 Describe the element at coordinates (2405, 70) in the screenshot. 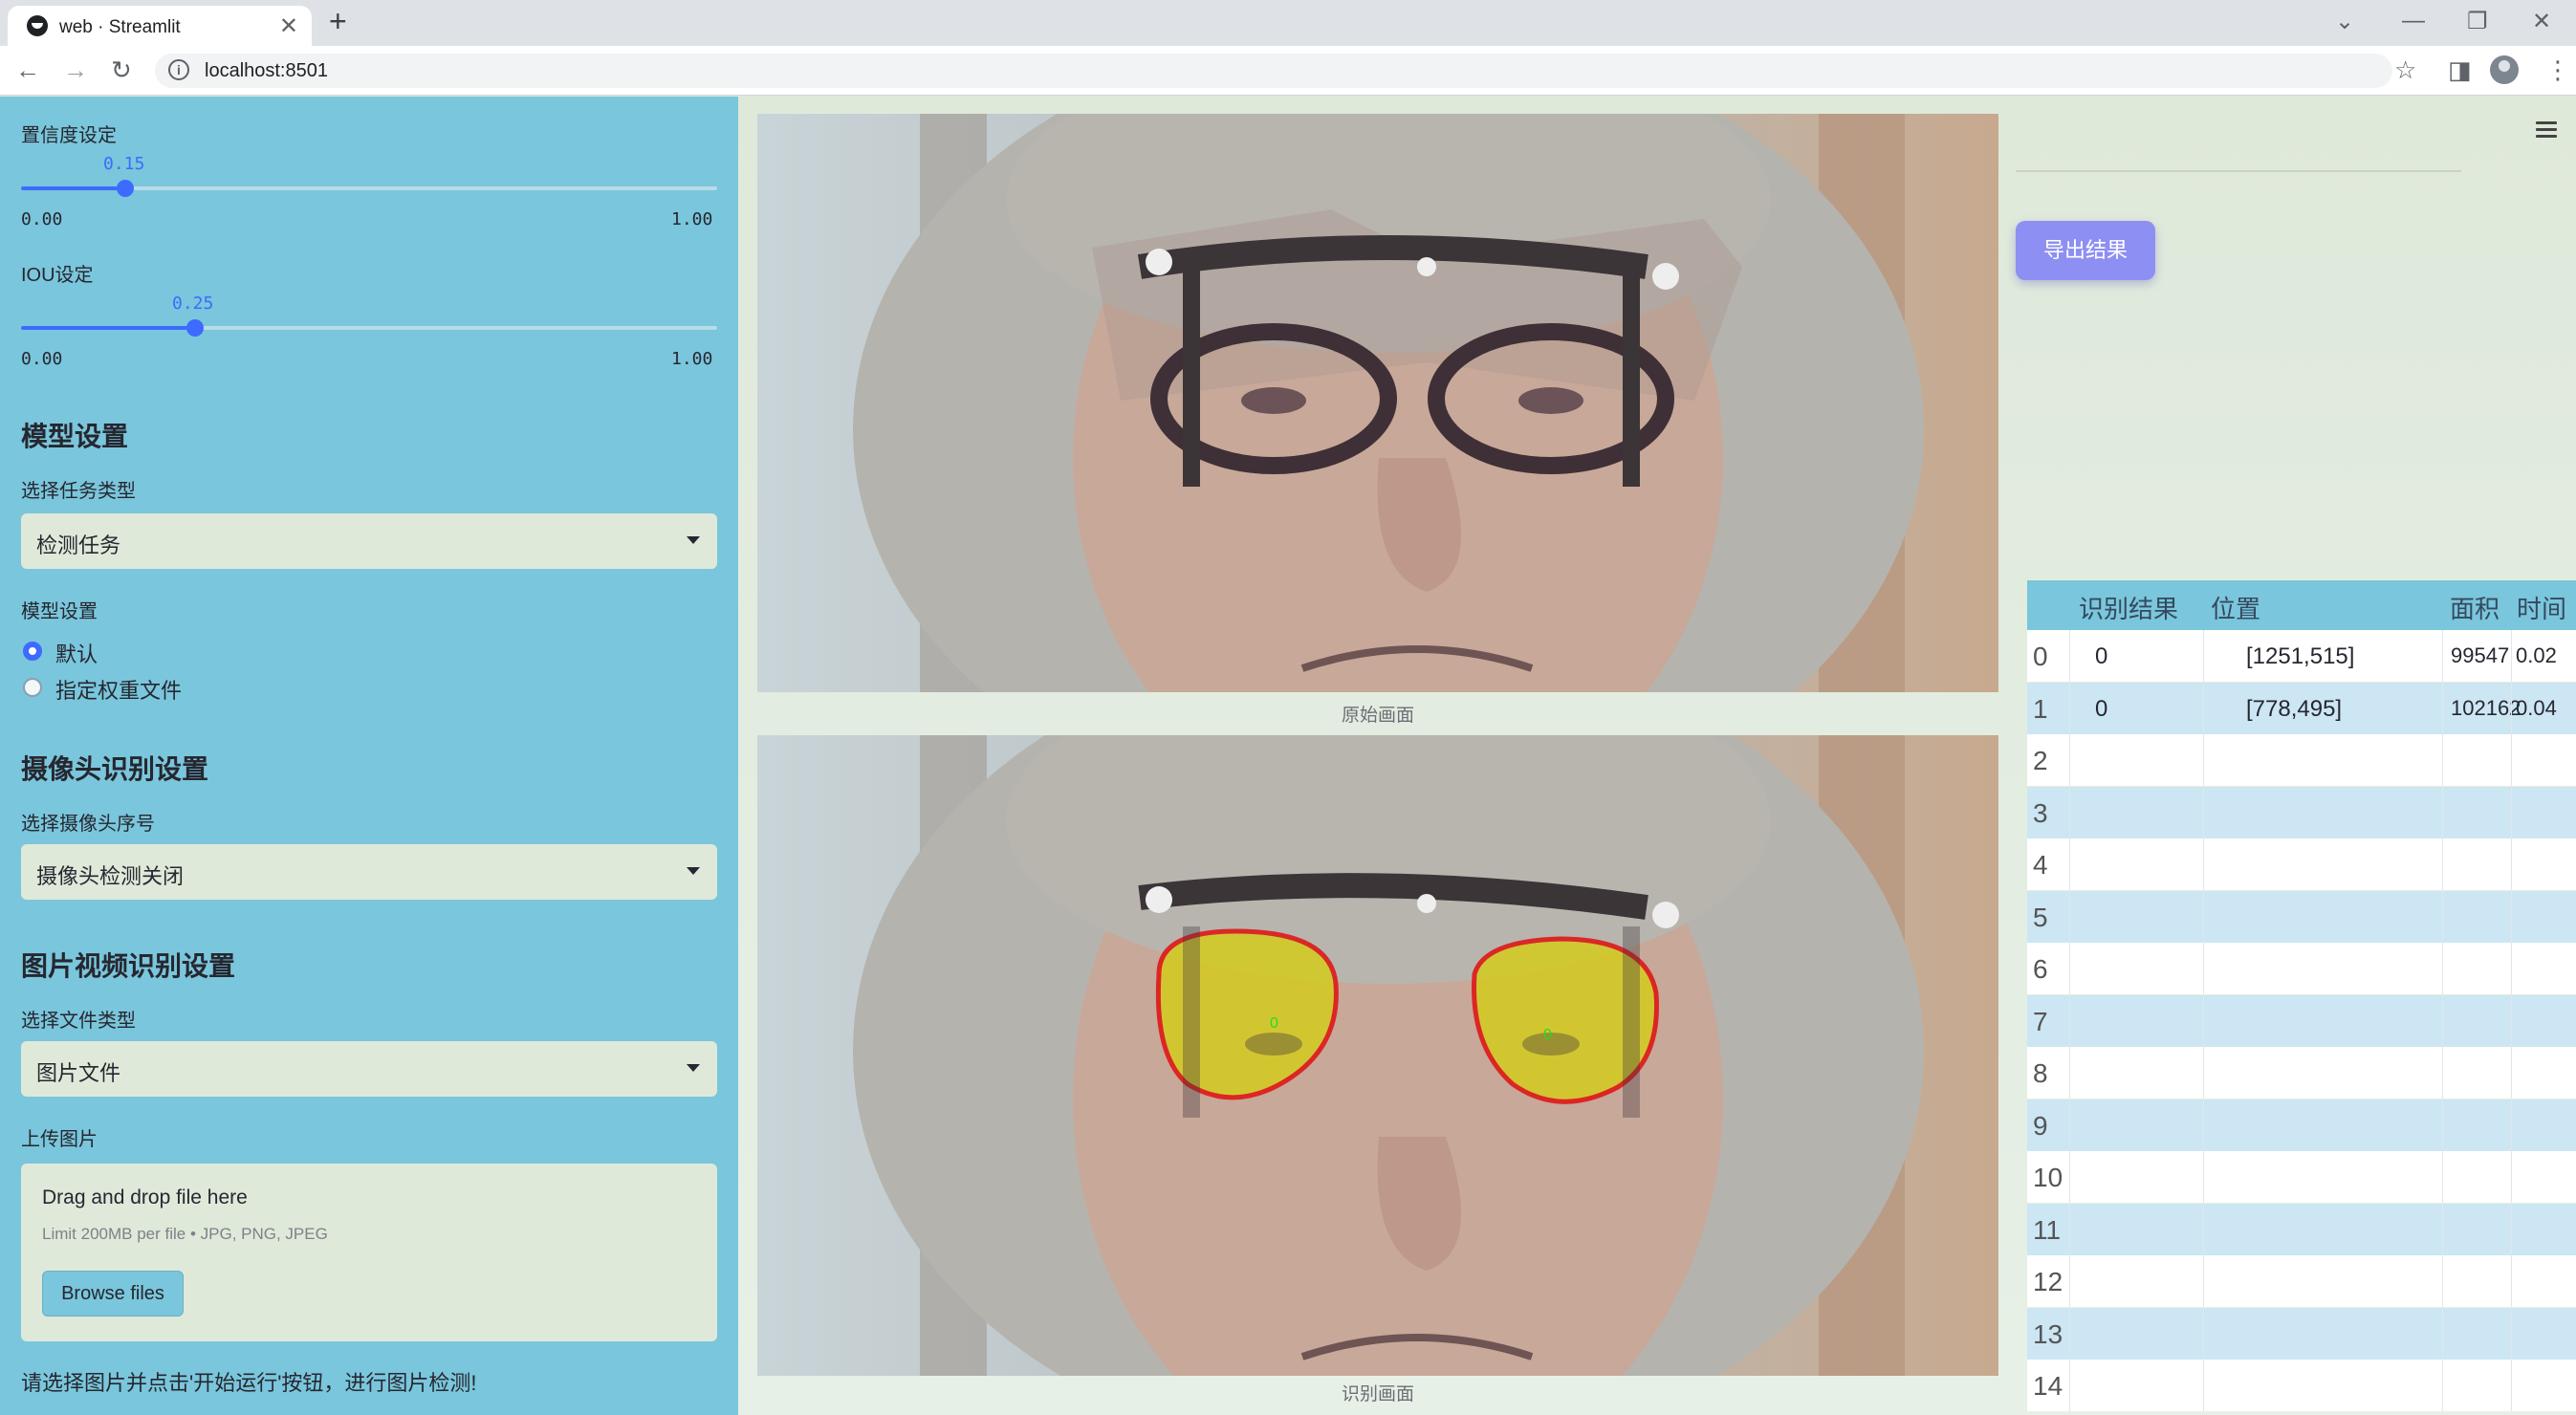

I see `bookmark-star-icon: ☆` at that location.